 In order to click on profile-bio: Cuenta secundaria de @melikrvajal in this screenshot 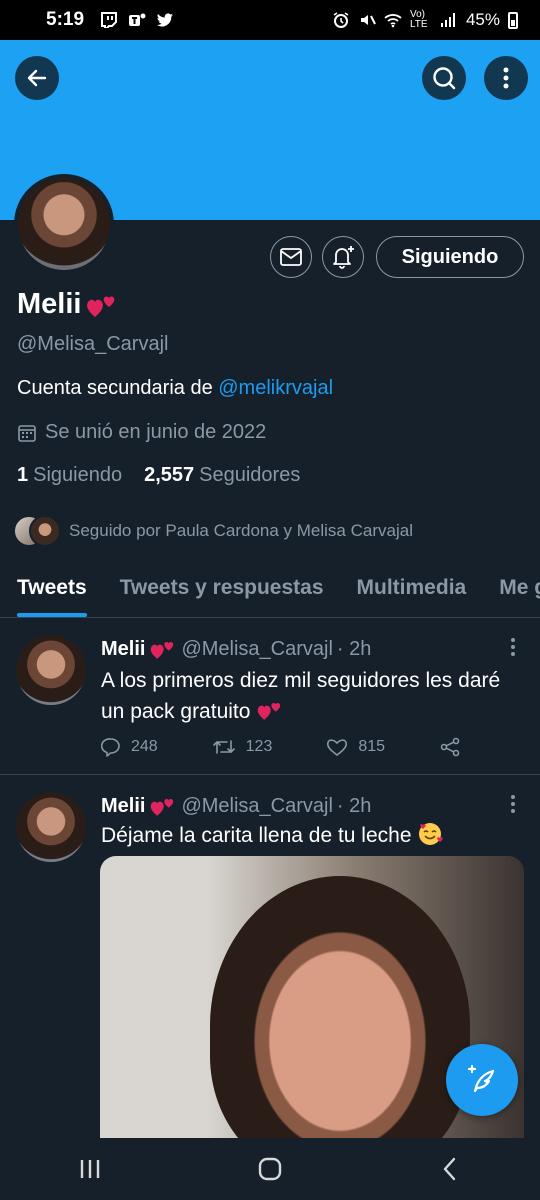, I will do `click(175, 388)`.